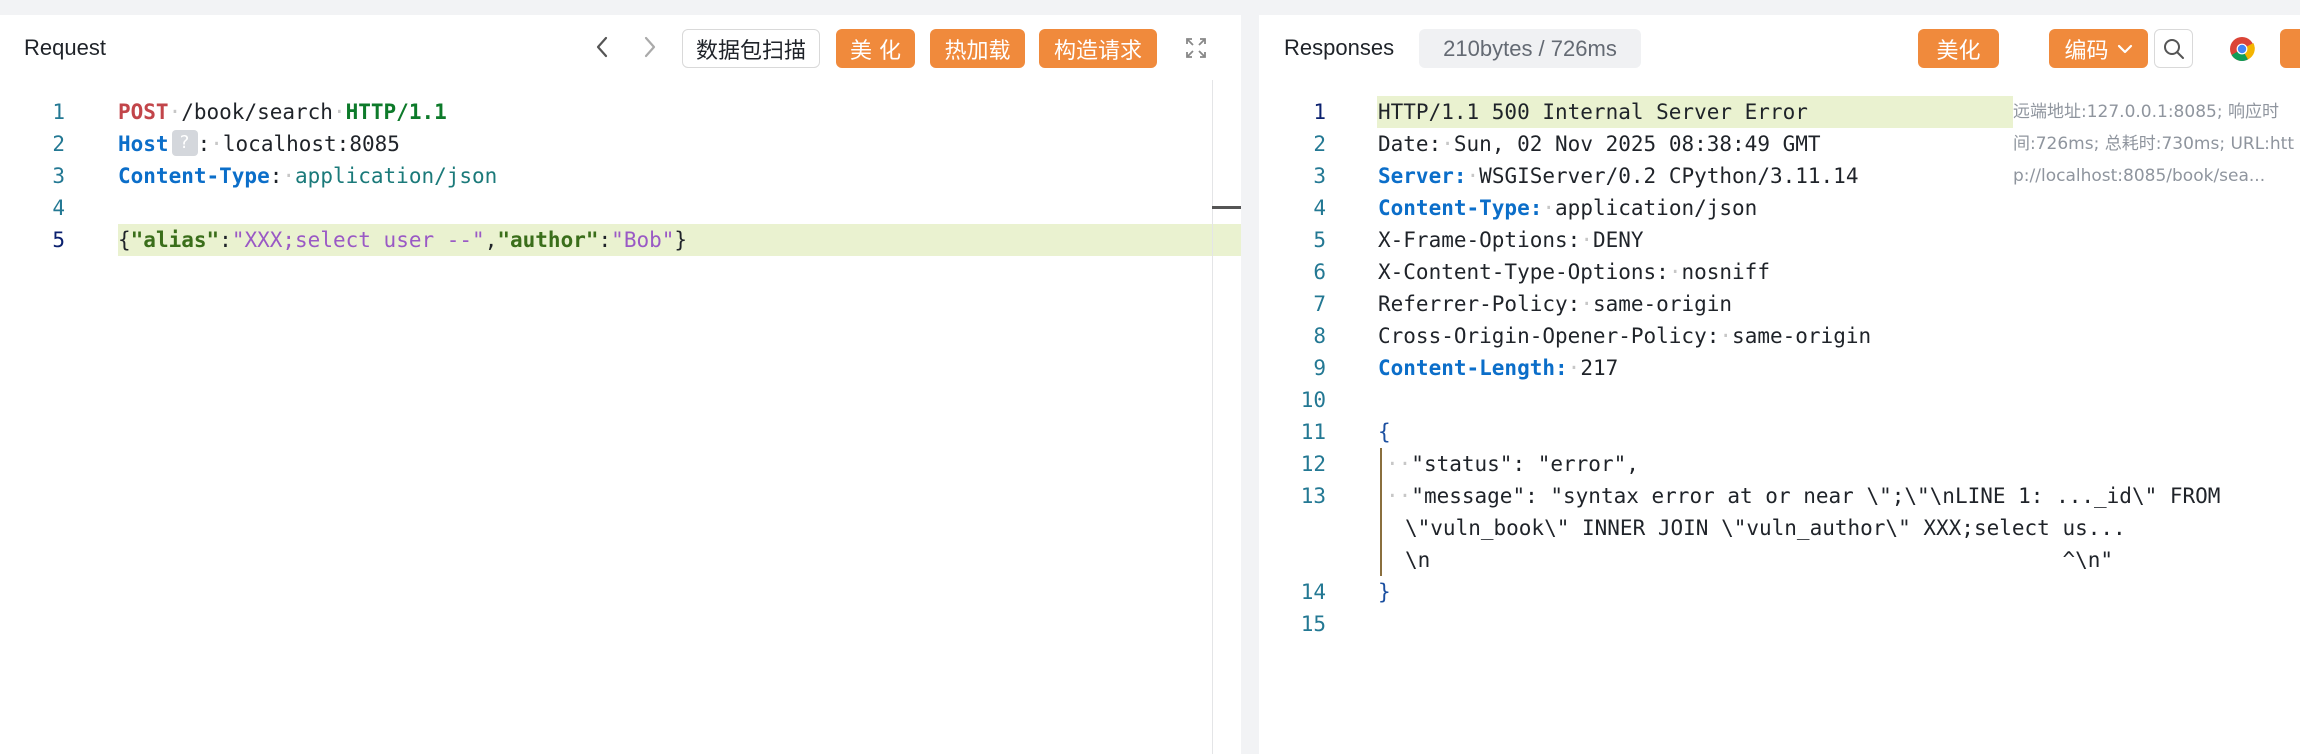 This screenshot has width=2300, height=754. What do you see at coordinates (1313, 432) in the screenshot?
I see `line-number: 11` at bounding box center [1313, 432].